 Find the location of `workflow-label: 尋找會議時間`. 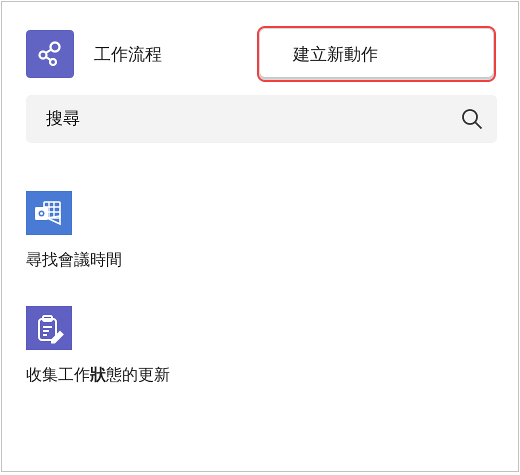

workflow-label: 尋找會議時間 is located at coordinates (74, 260).